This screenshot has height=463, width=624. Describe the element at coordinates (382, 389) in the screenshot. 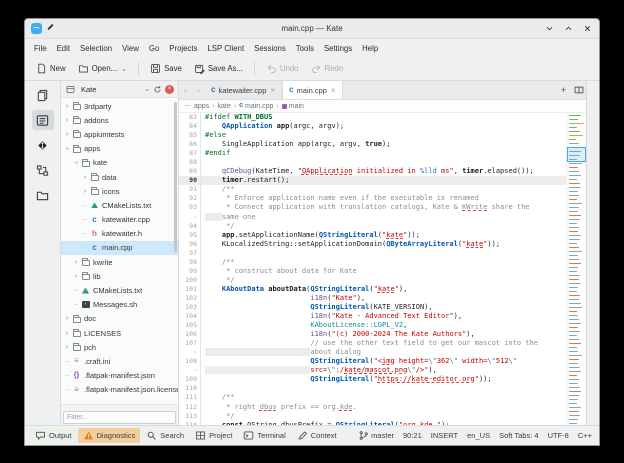

I see `code-line-110: 110` at that location.